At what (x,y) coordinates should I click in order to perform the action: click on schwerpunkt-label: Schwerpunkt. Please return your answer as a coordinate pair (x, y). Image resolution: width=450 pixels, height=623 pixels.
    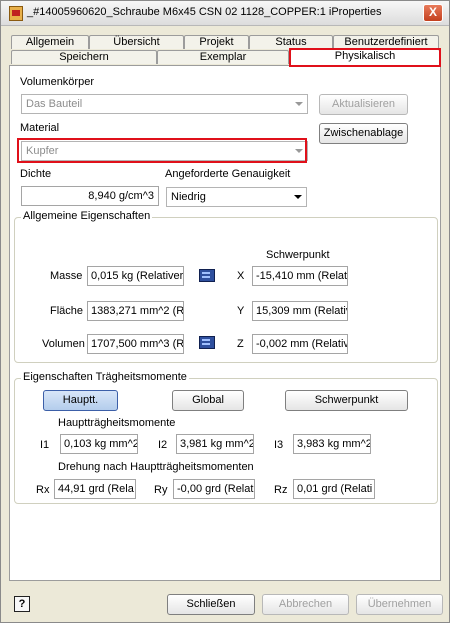
    Looking at the image, I should click on (298, 255).